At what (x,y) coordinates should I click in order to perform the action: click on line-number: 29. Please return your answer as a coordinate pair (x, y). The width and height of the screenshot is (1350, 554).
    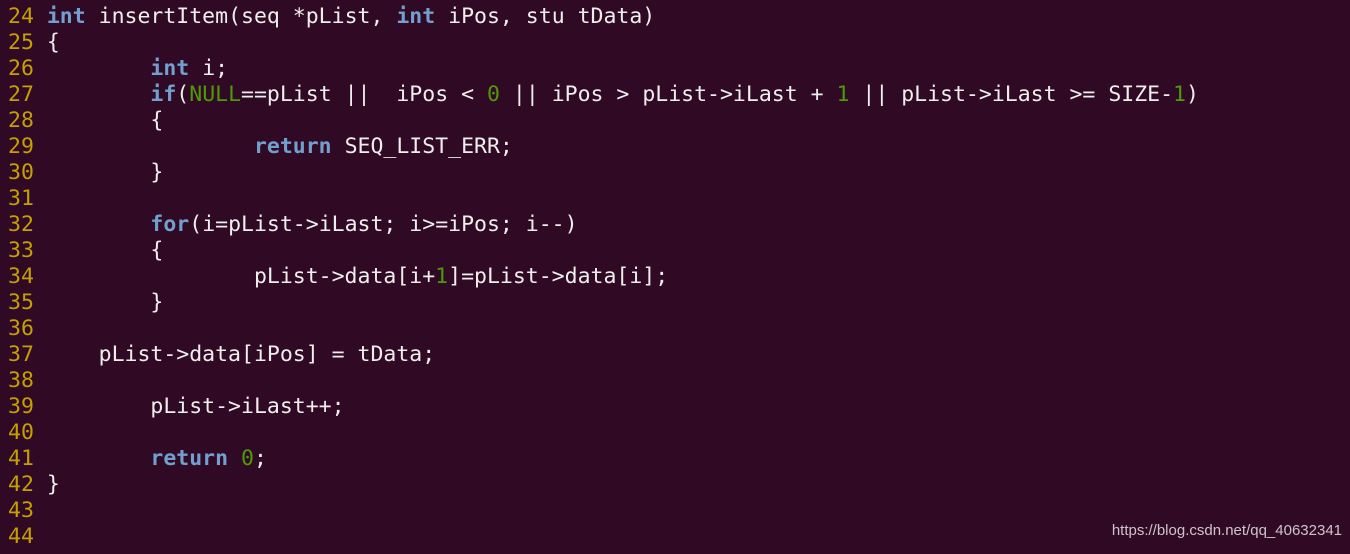
    Looking at the image, I should click on (21, 146).